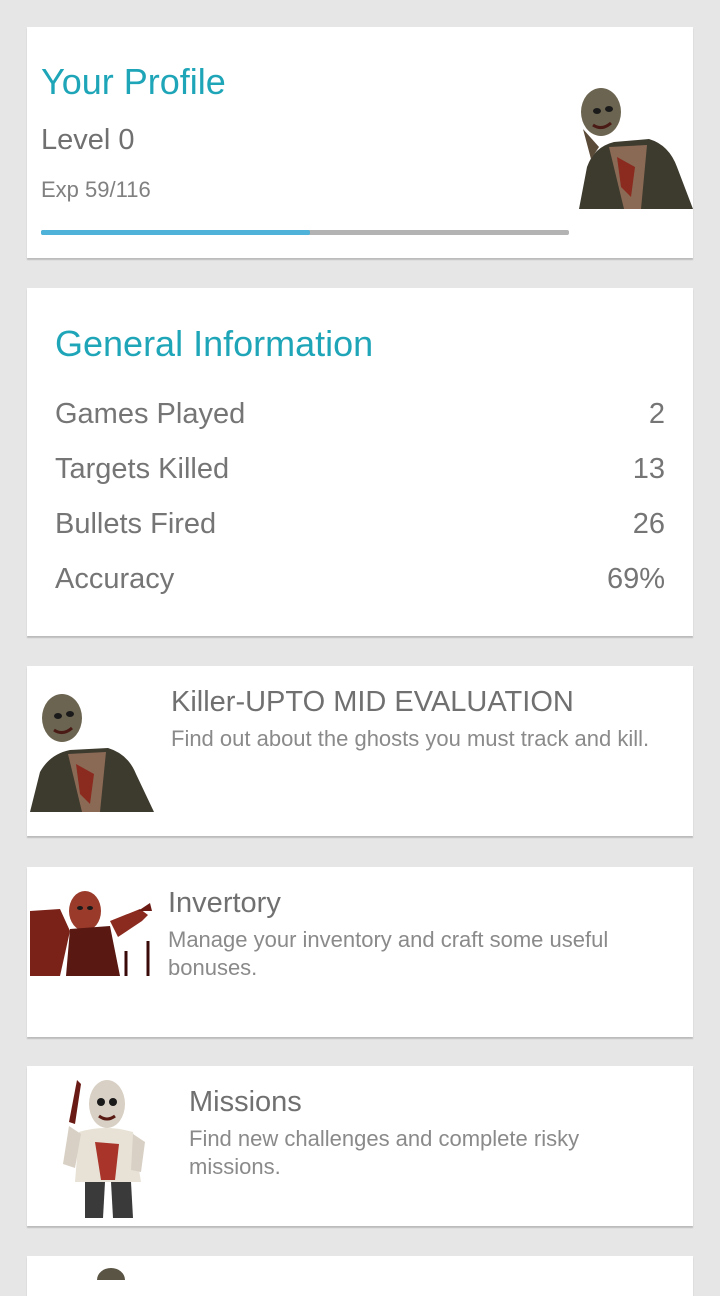 Image resolution: width=720 pixels, height=1296 pixels. I want to click on knife-zombie-icon, so click(104, 1149).